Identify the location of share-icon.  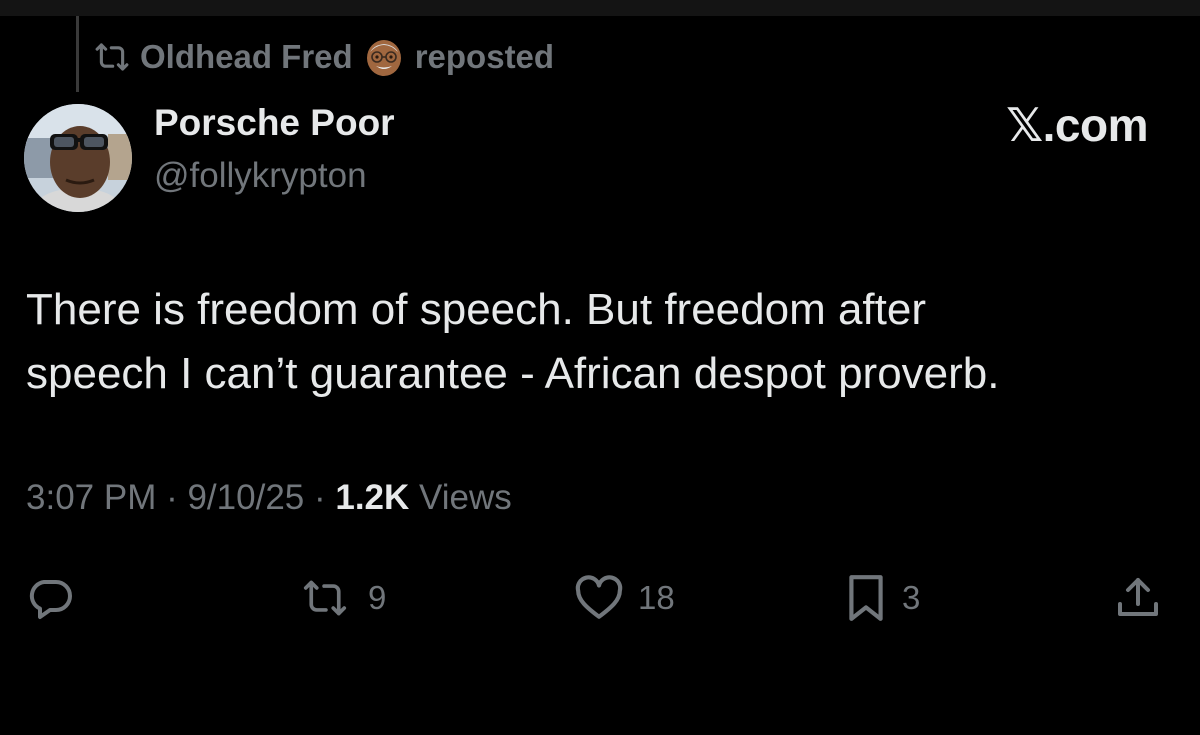
(1138, 598).